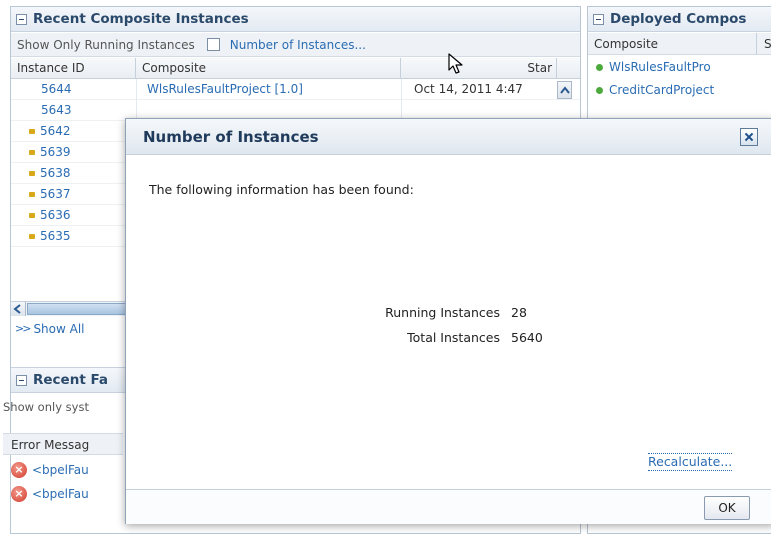  I want to click on instance-id: 5635, so click(55, 236).